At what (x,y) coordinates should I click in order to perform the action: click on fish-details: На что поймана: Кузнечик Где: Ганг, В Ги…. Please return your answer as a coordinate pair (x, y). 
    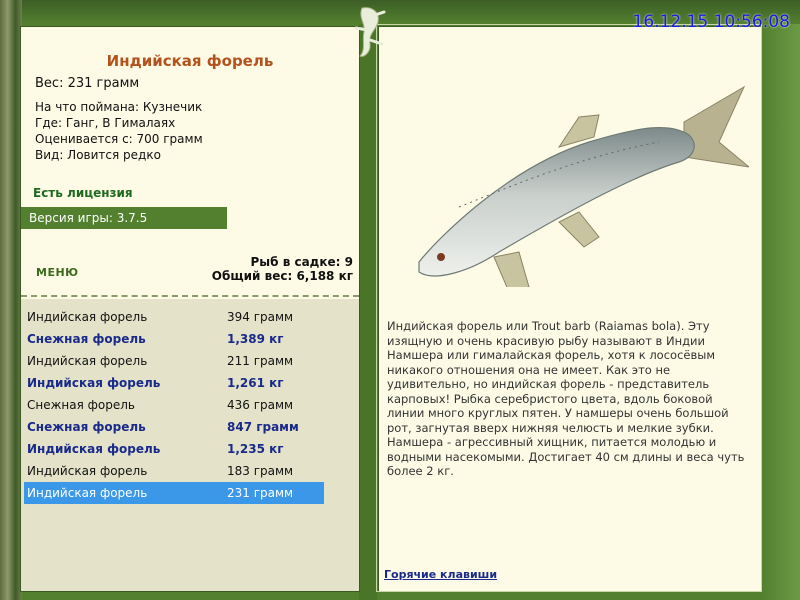
    Looking at the image, I should click on (119, 131).